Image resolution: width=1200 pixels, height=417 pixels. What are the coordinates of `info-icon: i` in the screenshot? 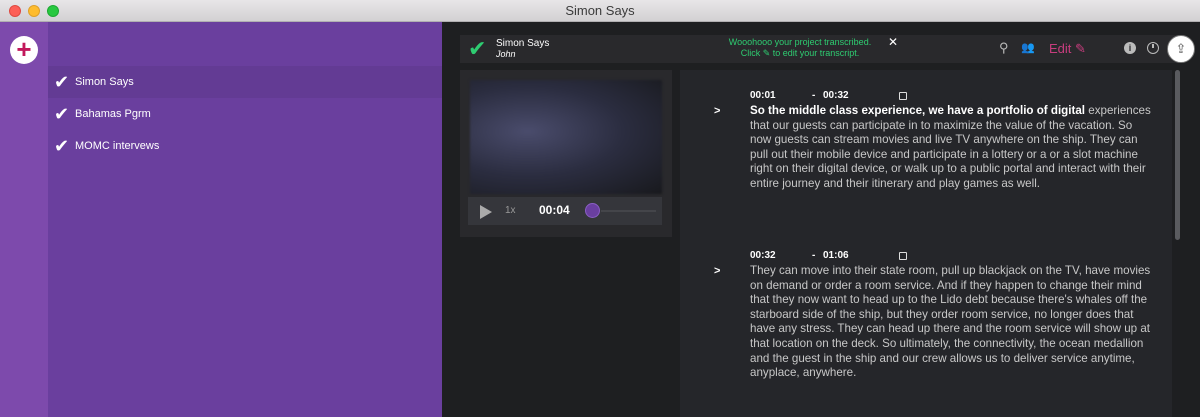 It's located at (1130, 48).